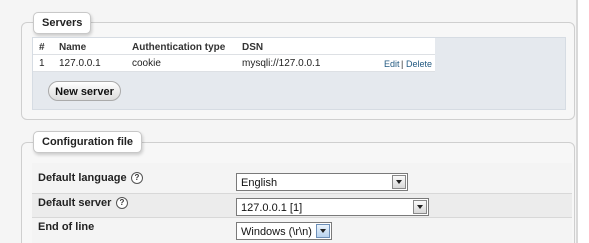 The width and height of the screenshot is (589, 243). I want to click on config-legend: Configuration file, so click(88, 142).